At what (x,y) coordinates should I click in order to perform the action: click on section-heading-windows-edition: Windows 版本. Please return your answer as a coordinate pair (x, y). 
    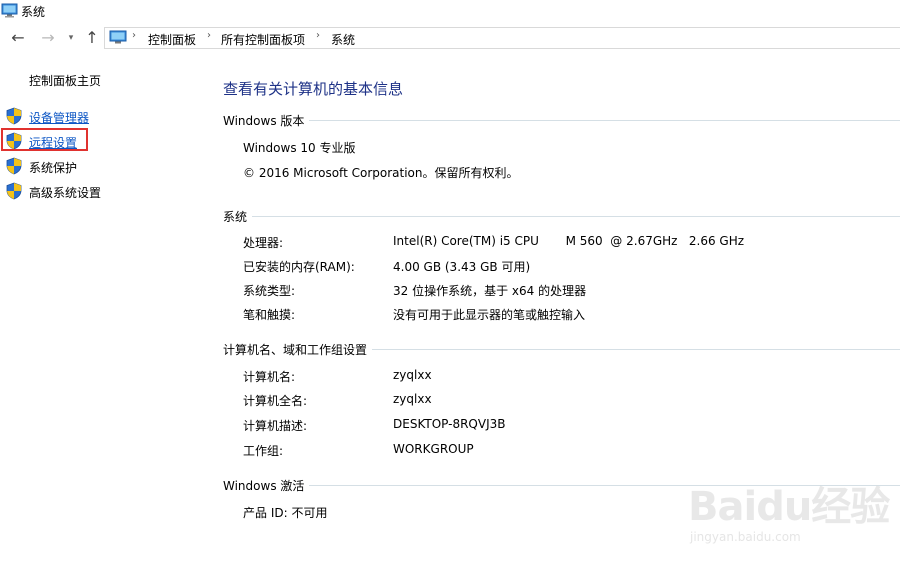
    Looking at the image, I should click on (264, 121).